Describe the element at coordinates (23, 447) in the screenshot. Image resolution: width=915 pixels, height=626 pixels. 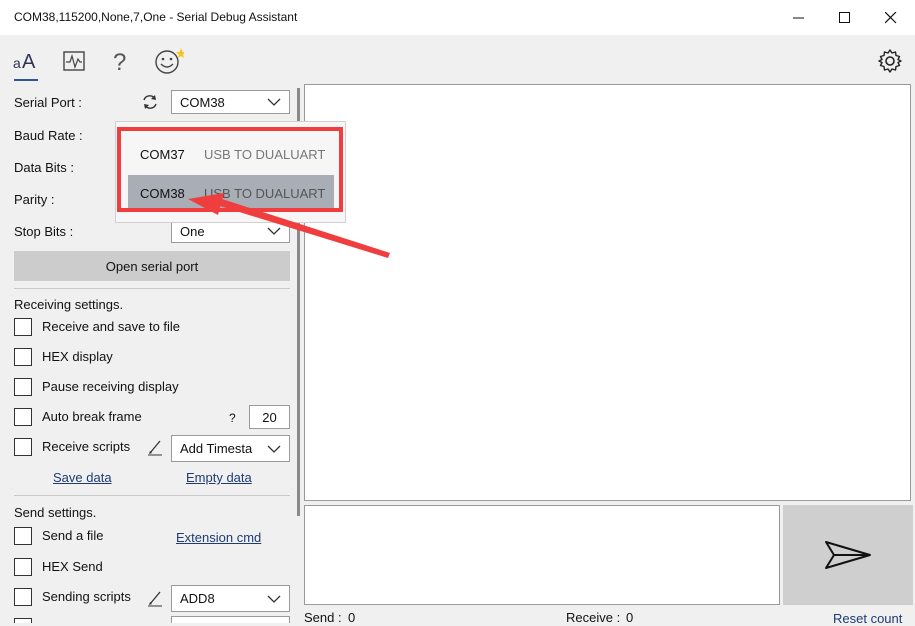
I see `receive-scripts-checkbox` at that location.